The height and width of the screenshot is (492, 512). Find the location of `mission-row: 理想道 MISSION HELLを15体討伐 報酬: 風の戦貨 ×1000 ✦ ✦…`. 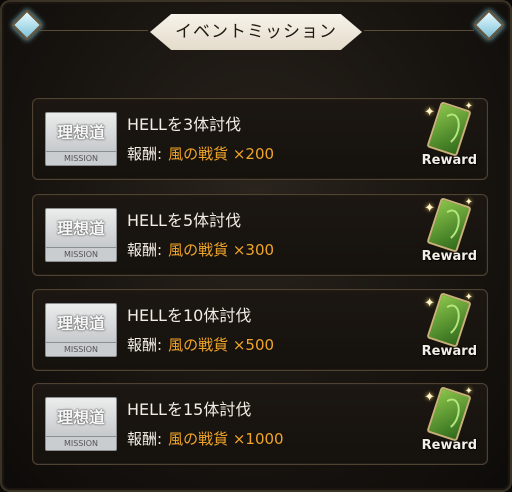

mission-row: 理想道 MISSION HELLを15体討伐 報酬: 風の戦貨 ×1000 ✦ ✦… is located at coordinates (260, 424).